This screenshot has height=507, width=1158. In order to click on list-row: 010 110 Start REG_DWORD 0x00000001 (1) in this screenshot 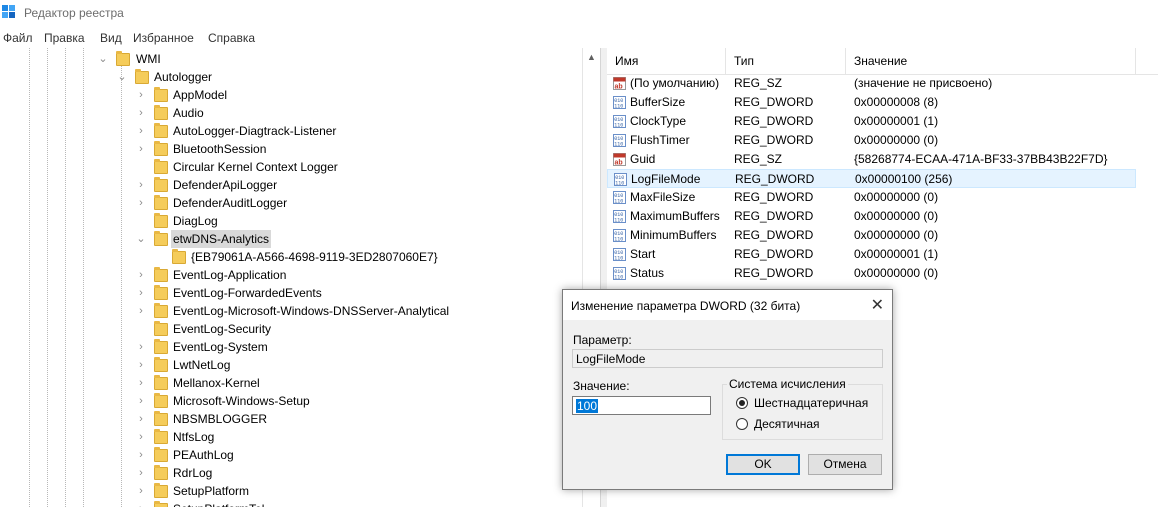, I will do `click(871, 254)`.